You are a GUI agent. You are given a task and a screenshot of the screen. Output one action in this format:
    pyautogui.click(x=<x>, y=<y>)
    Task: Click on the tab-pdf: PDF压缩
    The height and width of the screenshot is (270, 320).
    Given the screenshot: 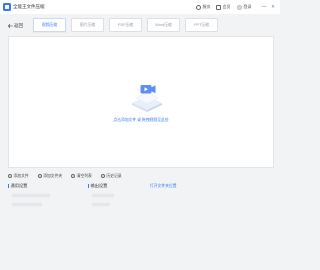 What is the action you would take?
    pyautogui.click(x=125, y=25)
    